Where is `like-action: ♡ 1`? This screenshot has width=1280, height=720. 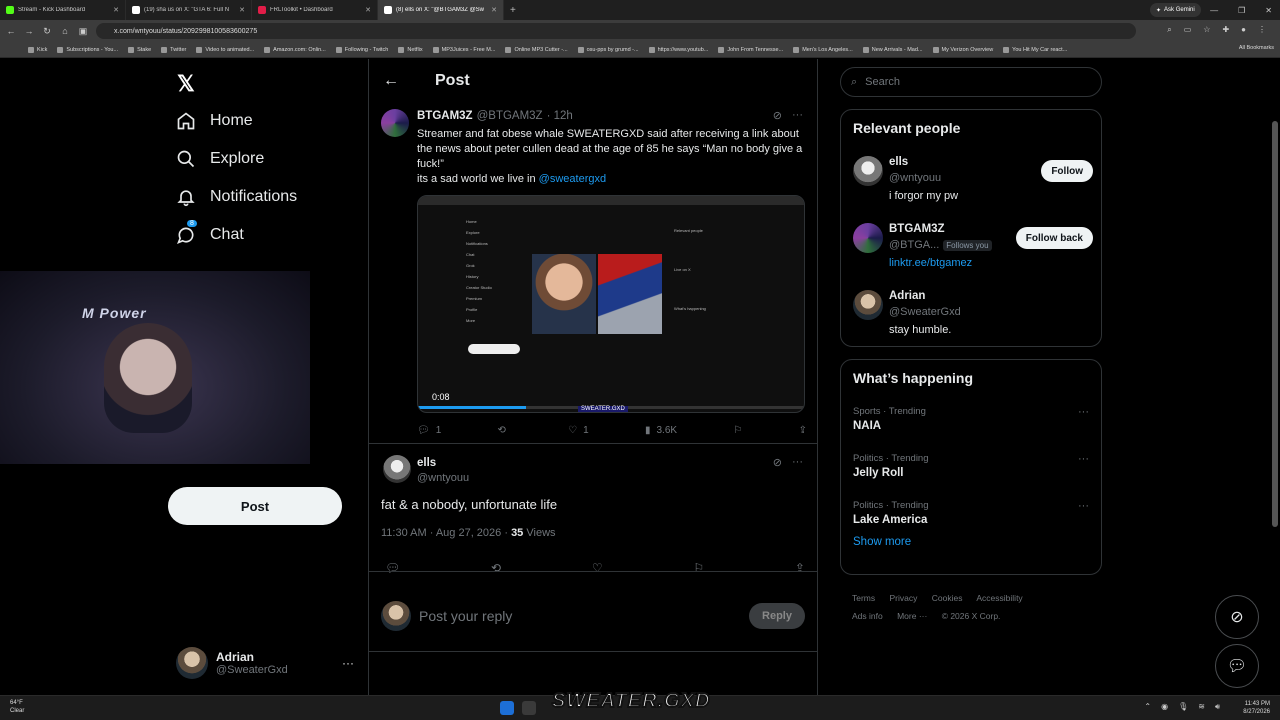
like-action: ♡ 1 is located at coordinates (578, 430).